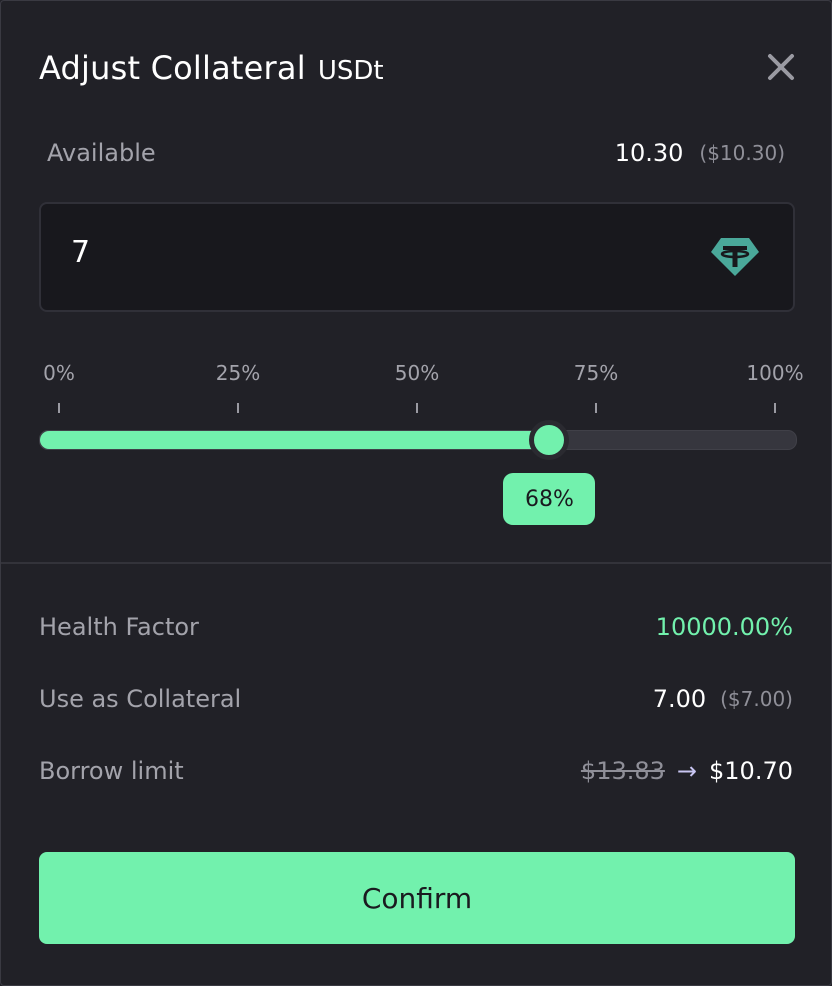 The height and width of the screenshot is (986, 832). I want to click on slider-tick-label: 0%, so click(59, 373).